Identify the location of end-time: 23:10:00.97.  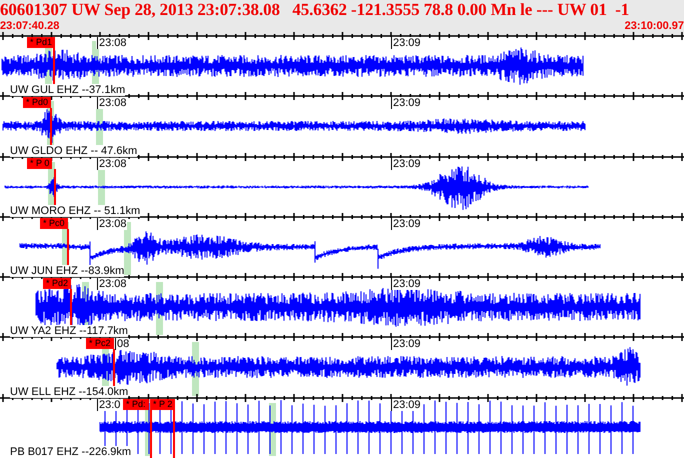
(654, 26).